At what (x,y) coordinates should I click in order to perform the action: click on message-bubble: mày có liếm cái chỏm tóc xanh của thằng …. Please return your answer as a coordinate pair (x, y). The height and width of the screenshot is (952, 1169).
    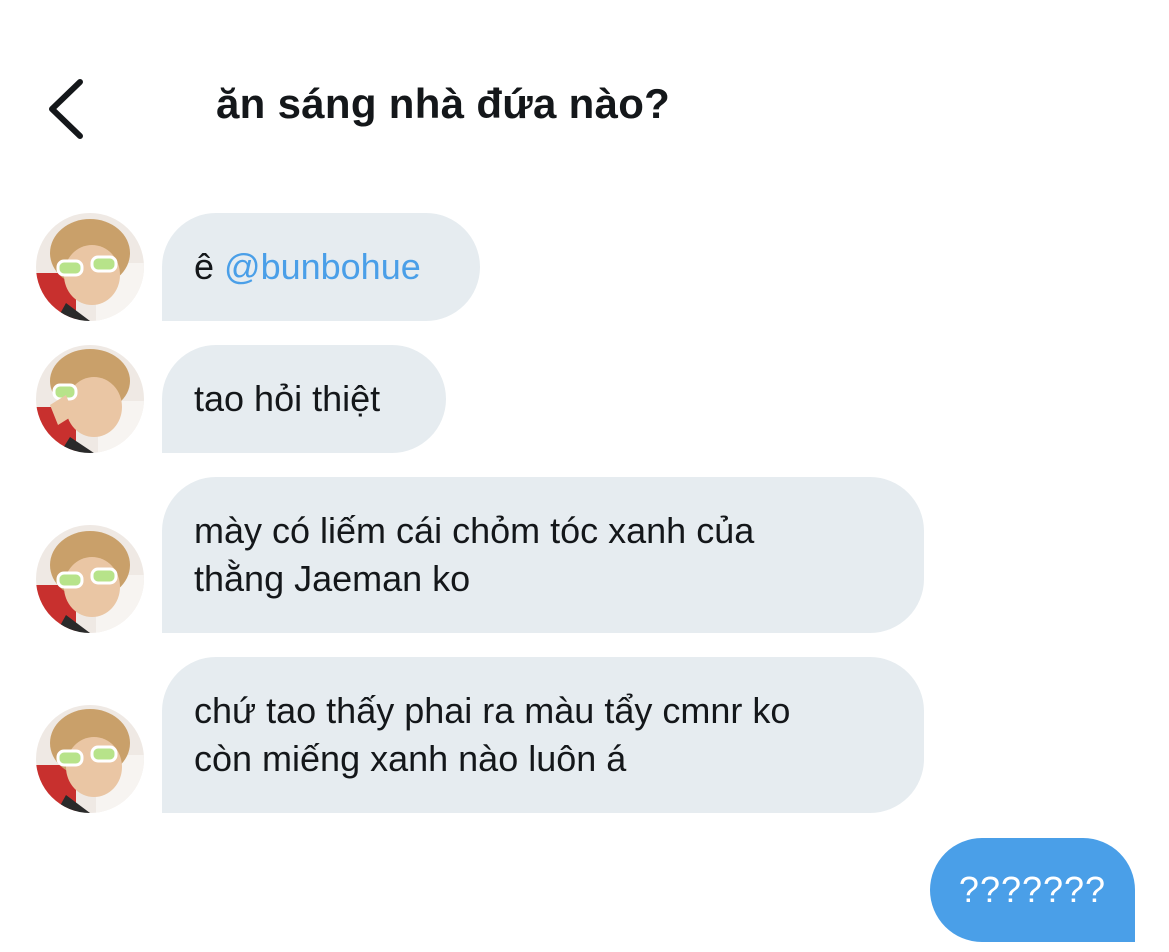
    Looking at the image, I should click on (543, 555).